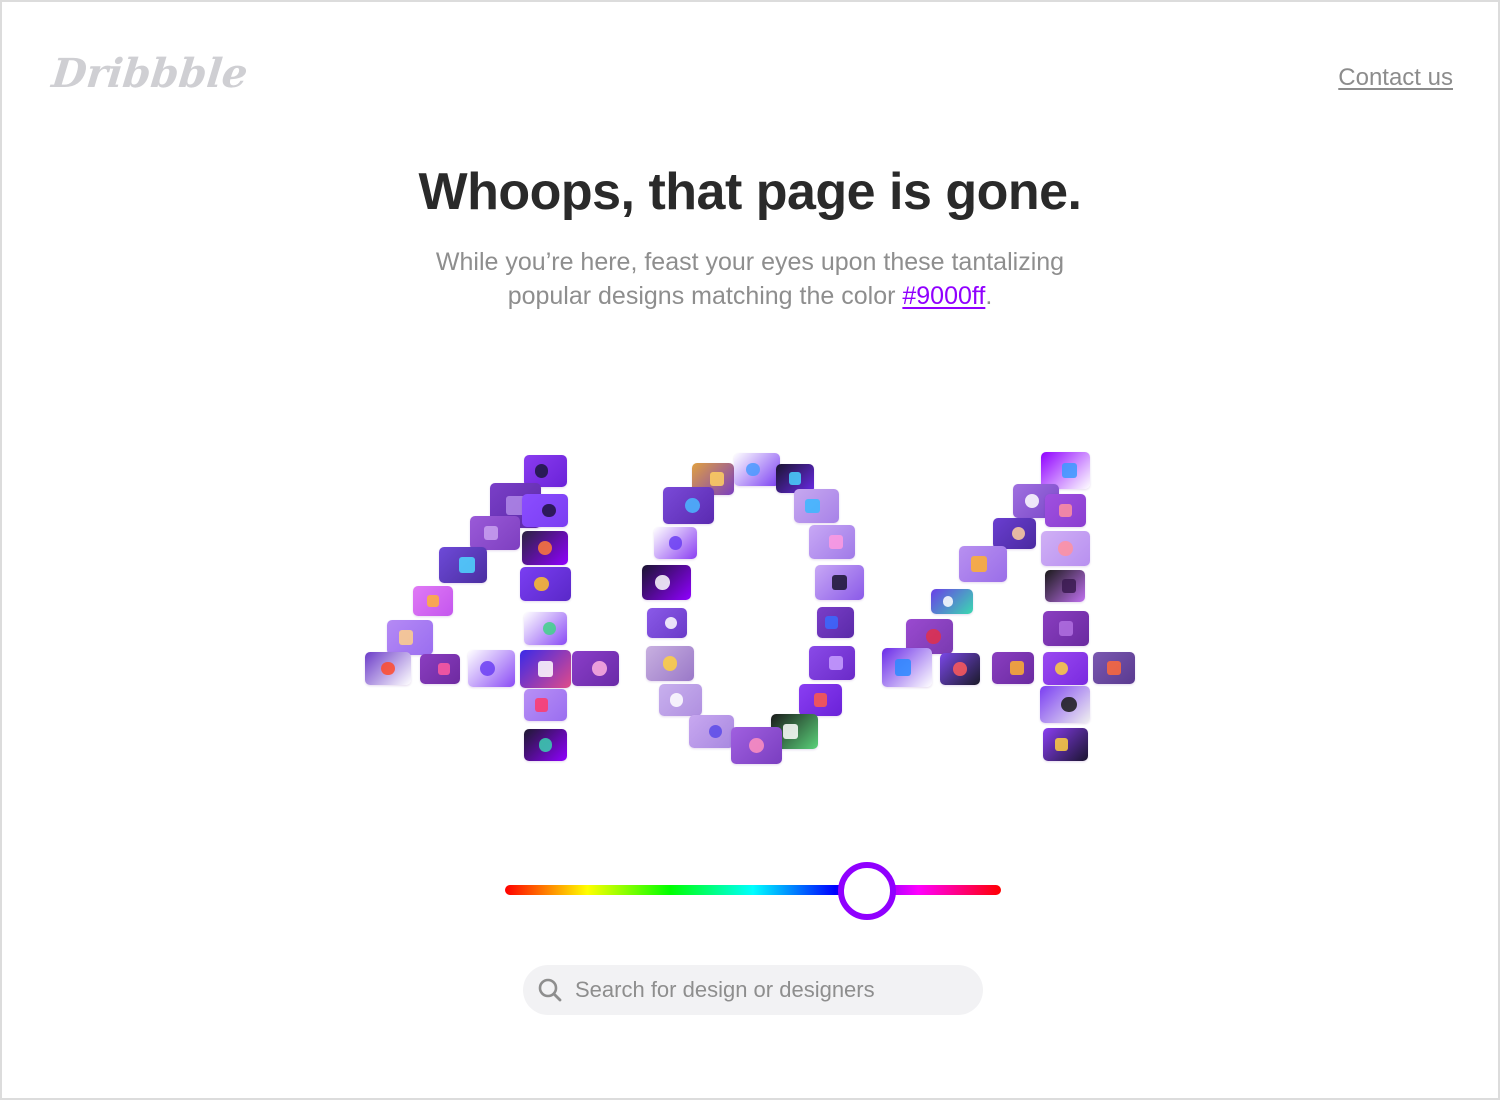 This screenshot has height=1100, width=1500. I want to click on search-input, so click(765, 990).